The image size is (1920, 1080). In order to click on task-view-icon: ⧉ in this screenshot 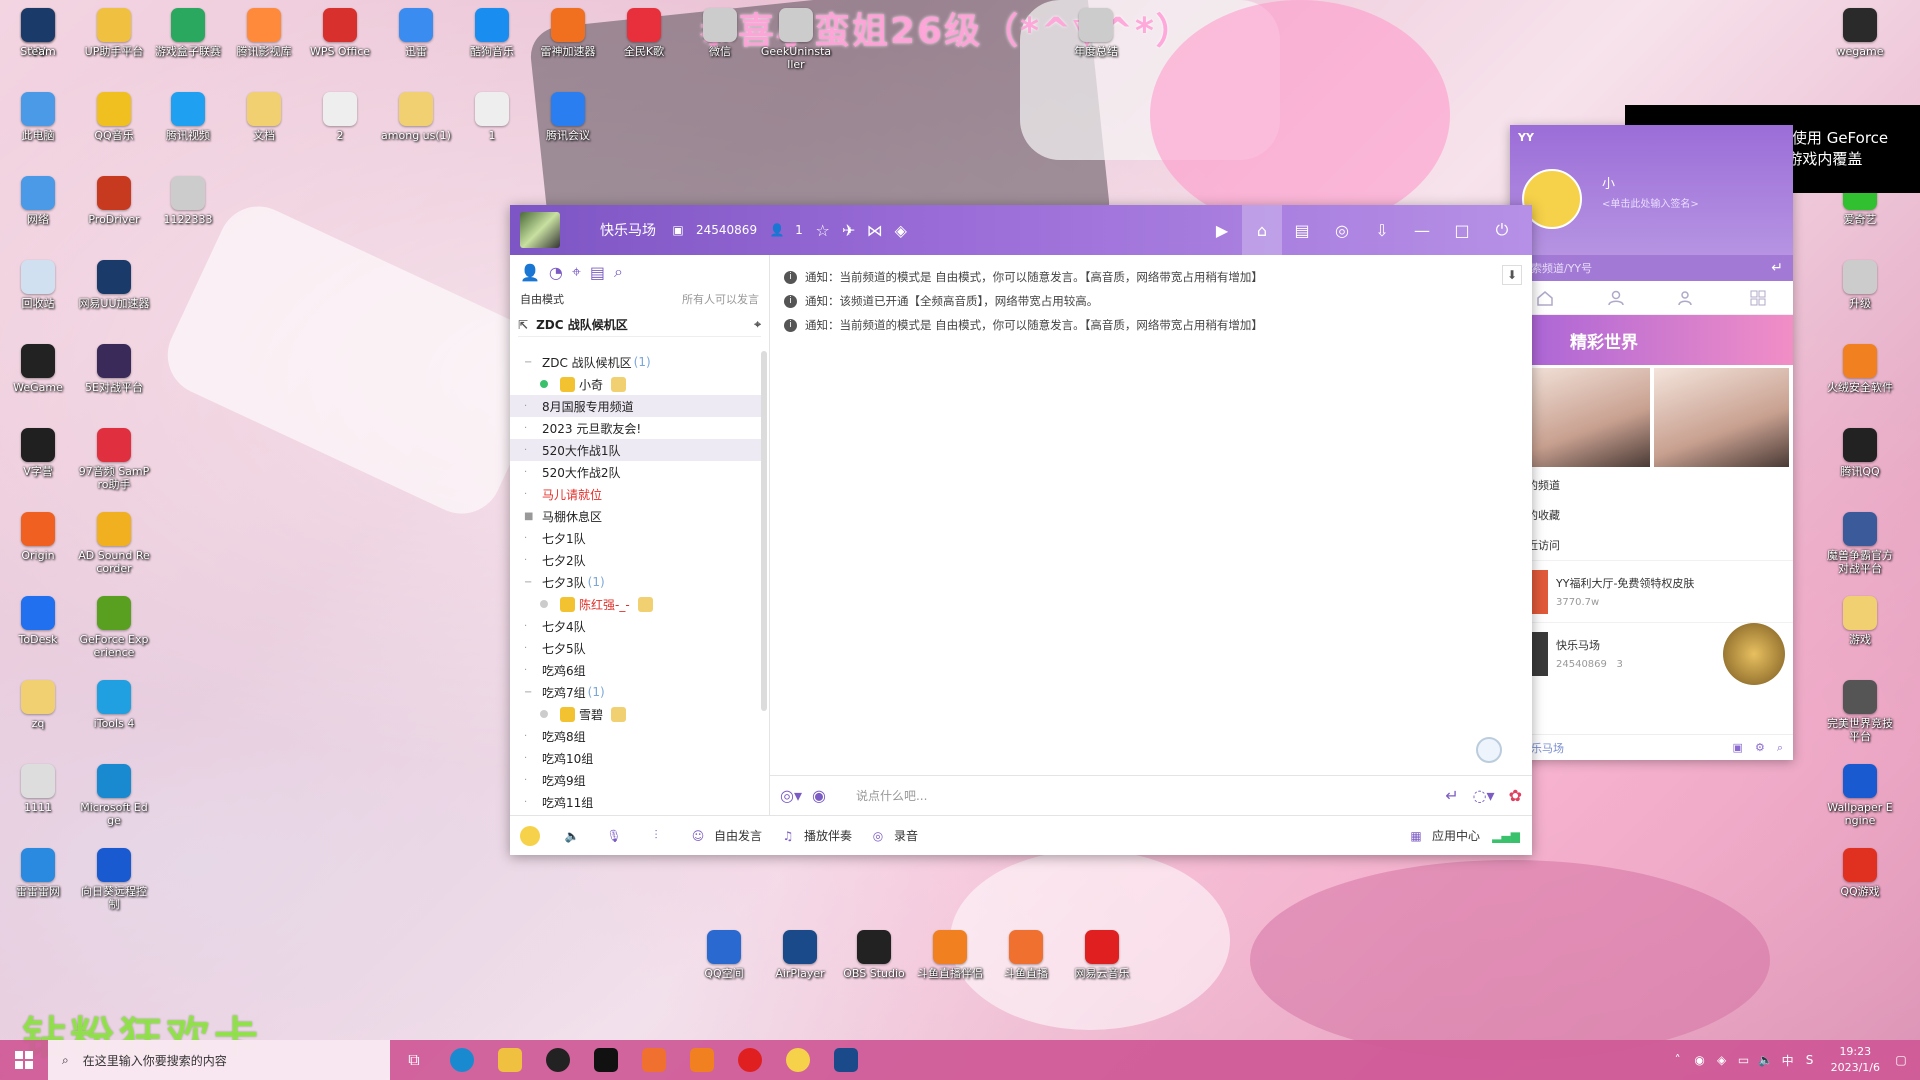, I will do `click(414, 1060)`.